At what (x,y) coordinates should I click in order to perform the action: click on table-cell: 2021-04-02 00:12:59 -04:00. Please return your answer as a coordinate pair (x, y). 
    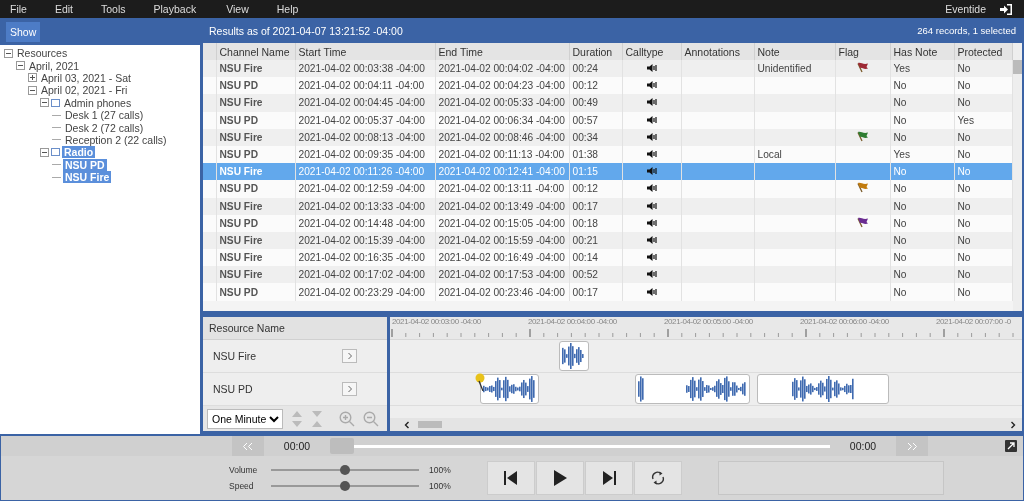
    Looking at the image, I should click on (365, 189).